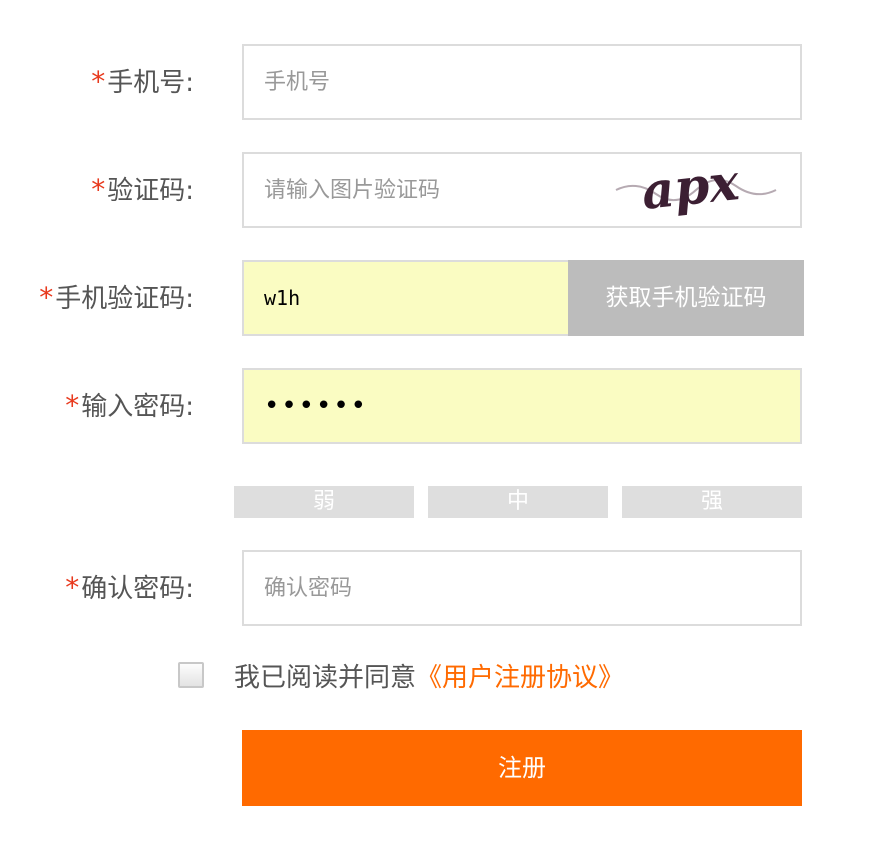 This screenshot has width=870, height=868. I want to click on captcha-field: apx, so click(522, 190).